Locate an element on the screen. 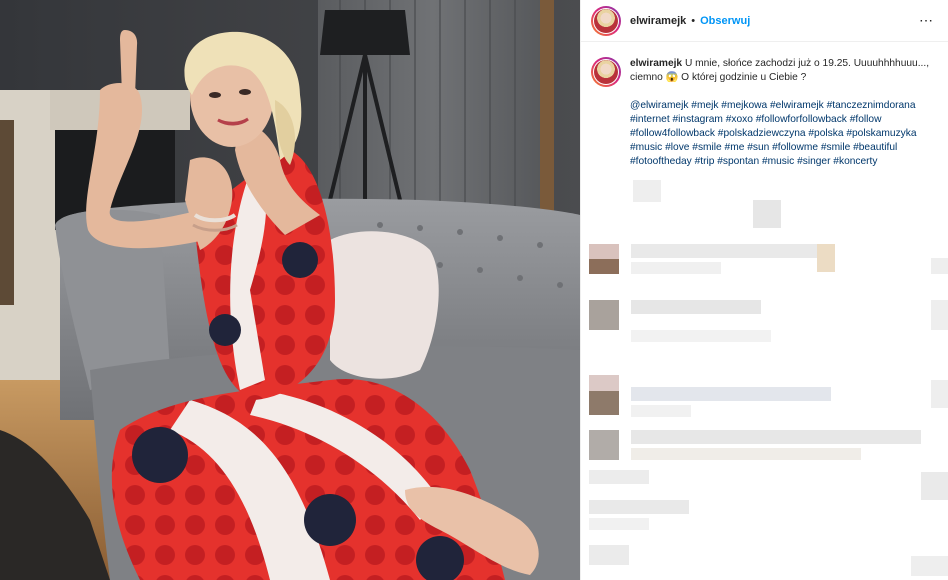 The height and width of the screenshot is (580, 948). avatar is located at coordinates (606, 20).